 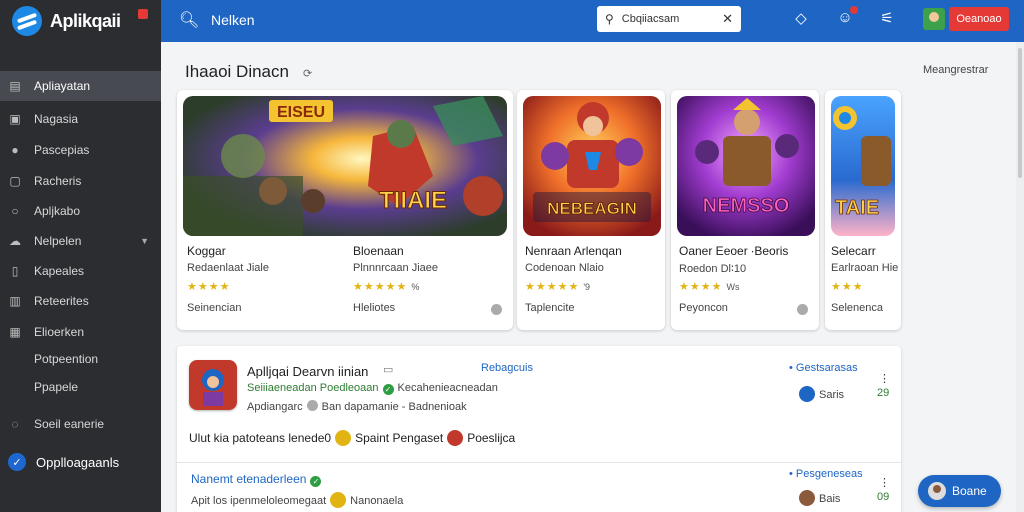 I want to click on meta-detail: Nanonaela, so click(x=377, y=501).